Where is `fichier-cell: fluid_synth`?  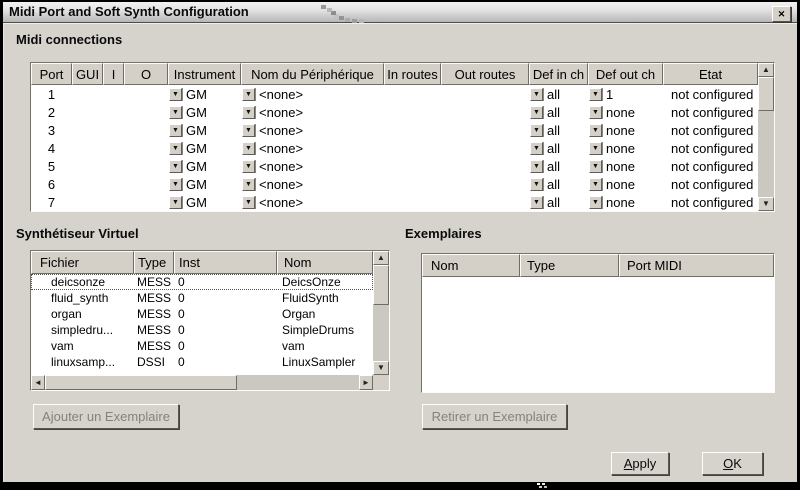
fichier-cell: fluid_synth is located at coordinates (80, 298).